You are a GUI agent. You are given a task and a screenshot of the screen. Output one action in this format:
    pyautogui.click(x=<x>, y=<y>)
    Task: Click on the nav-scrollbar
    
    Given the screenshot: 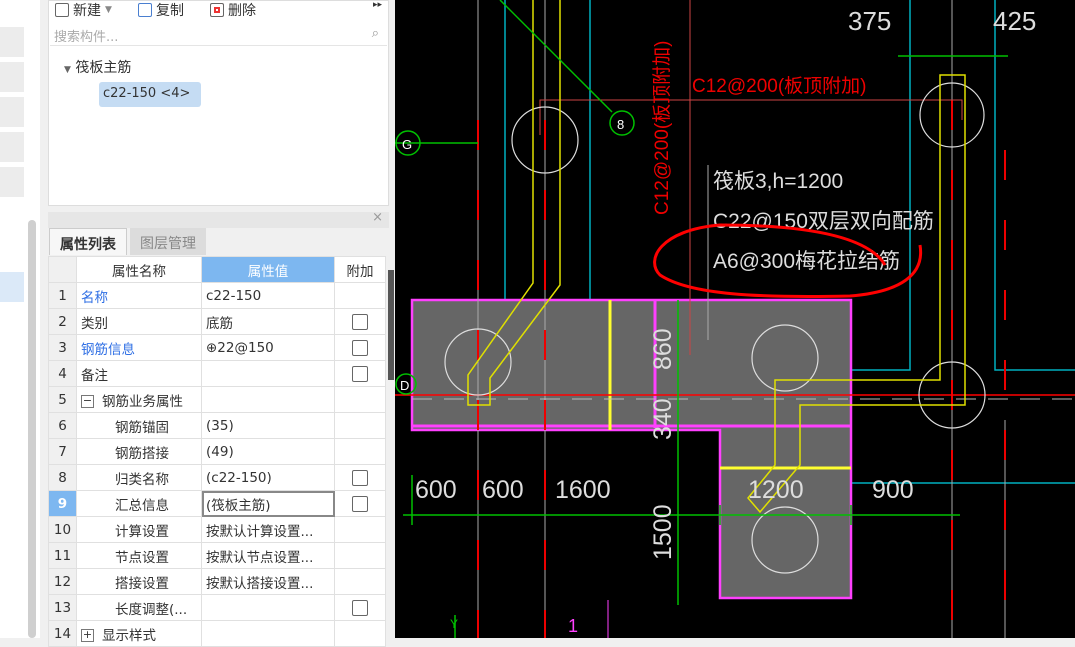 What is the action you would take?
    pyautogui.click(x=32, y=429)
    